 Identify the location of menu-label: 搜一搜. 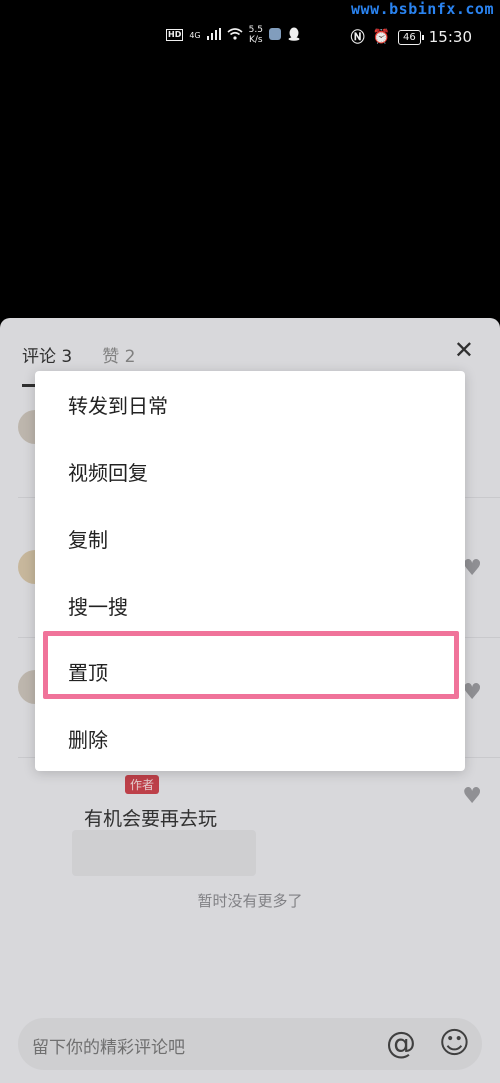
(98, 606).